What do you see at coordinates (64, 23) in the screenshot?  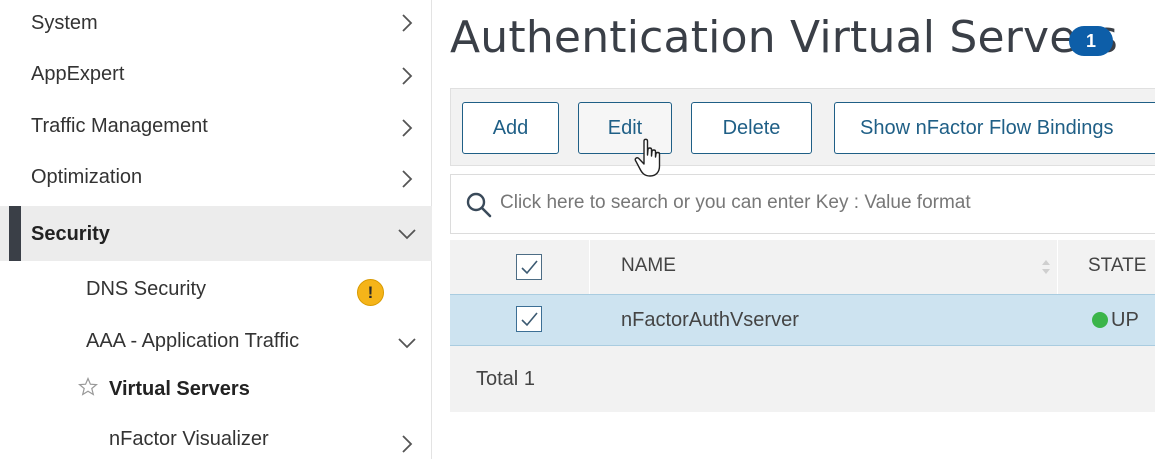 I see `sidebar-item-label: System` at bounding box center [64, 23].